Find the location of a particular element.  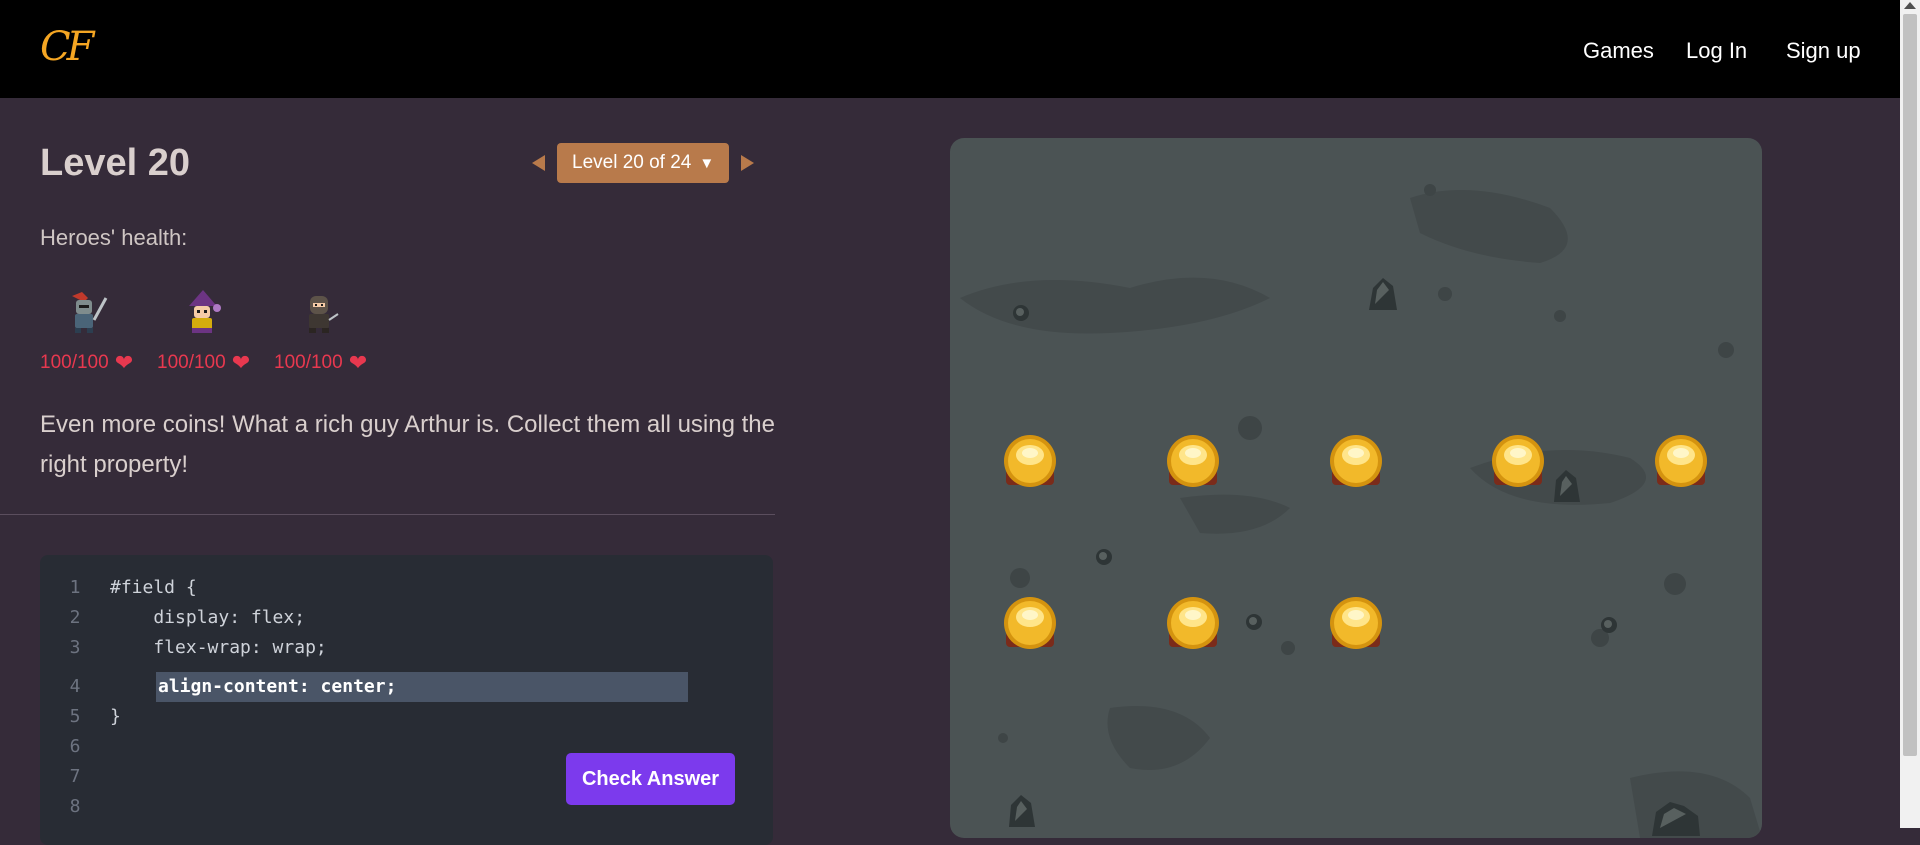

code-text: #field { is located at coordinates (153, 587).